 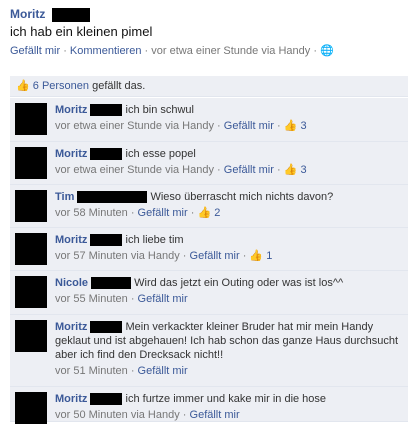 What do you see at coordinates (61, 86) in the screenshot?
I see `likes-count-link: 6 Personen` at bounding box center [61, 86].